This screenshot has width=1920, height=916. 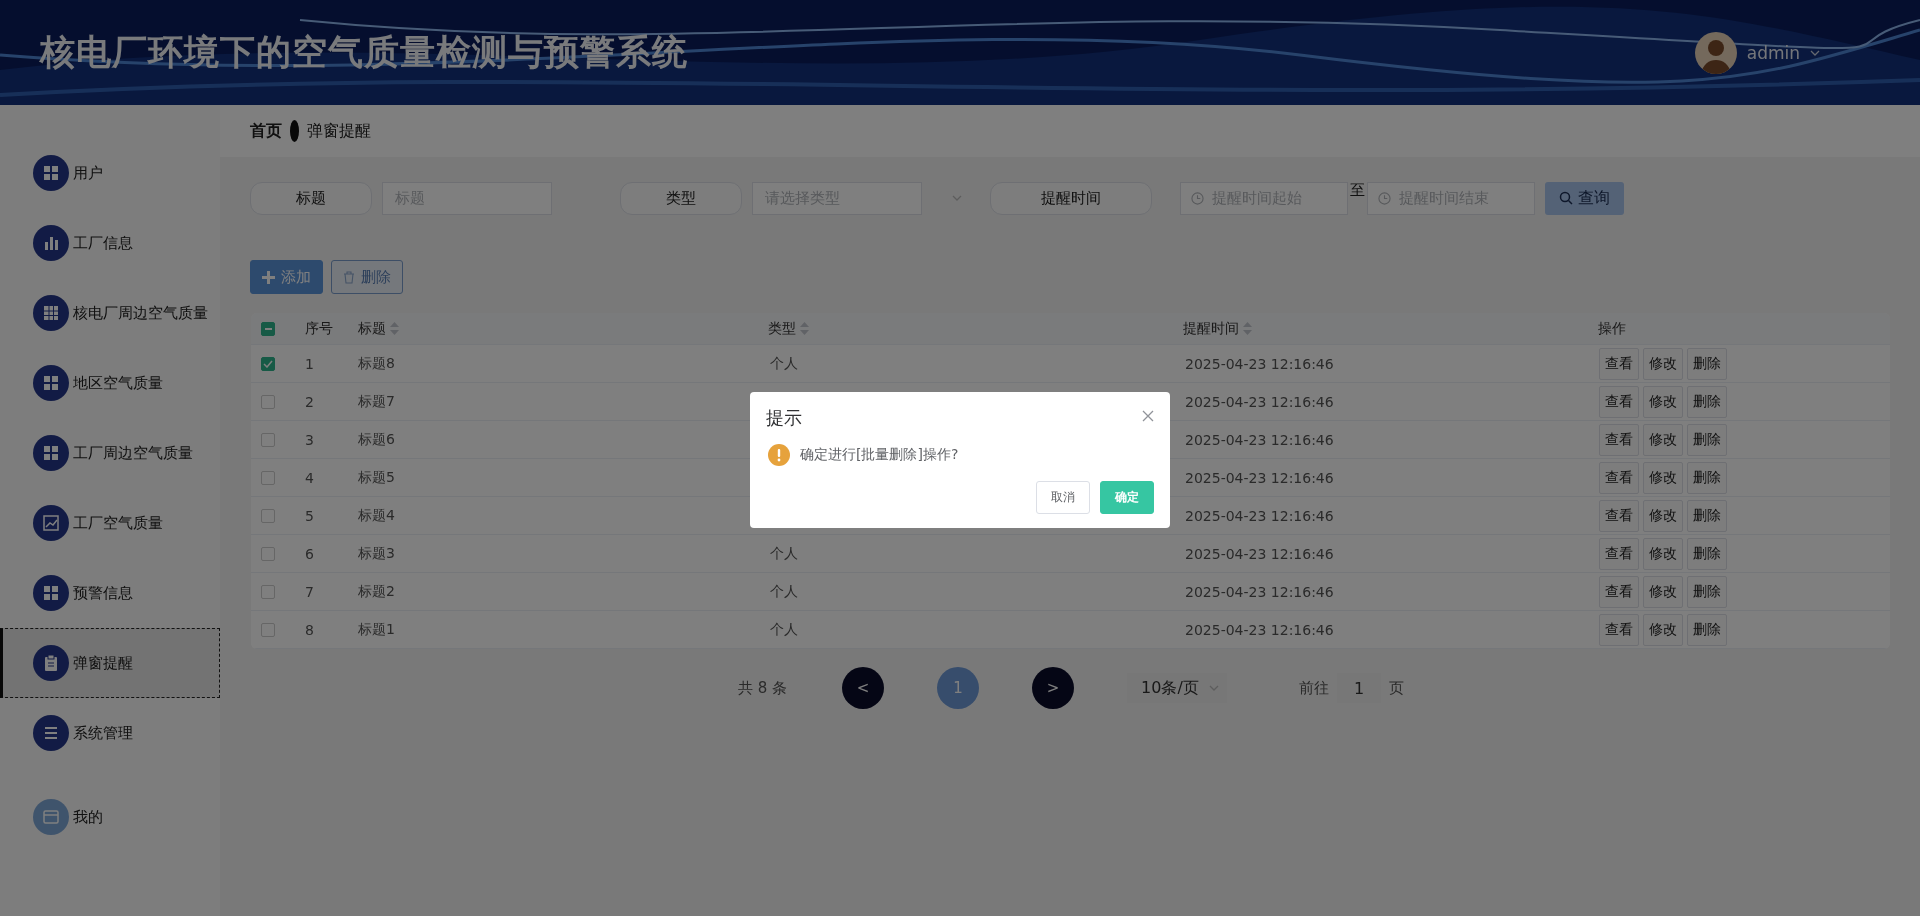 I want to click on table-cell-text: 5, so click(x=309, y=515).